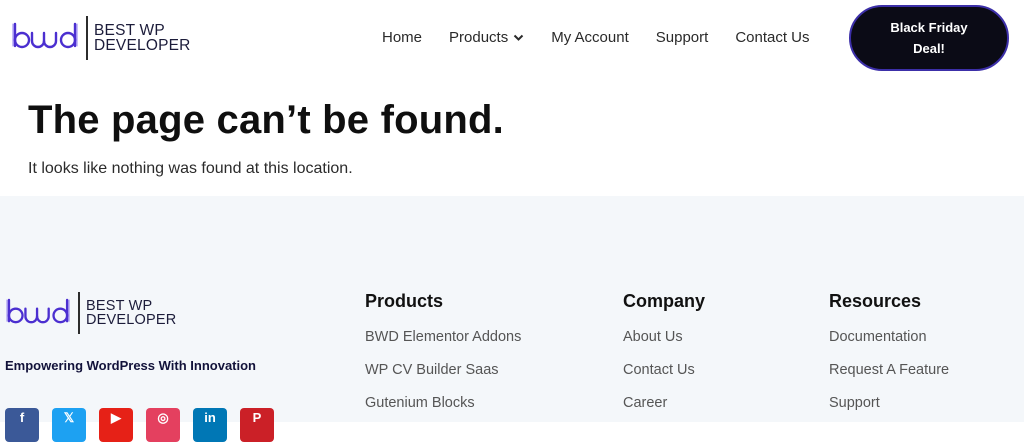 This screenshot has height=442, width=1024. What do you see at coordinates (129, 30) in the screenshot?
I see `logo-line-1: BEST WP` at bounding box center [129, 30].